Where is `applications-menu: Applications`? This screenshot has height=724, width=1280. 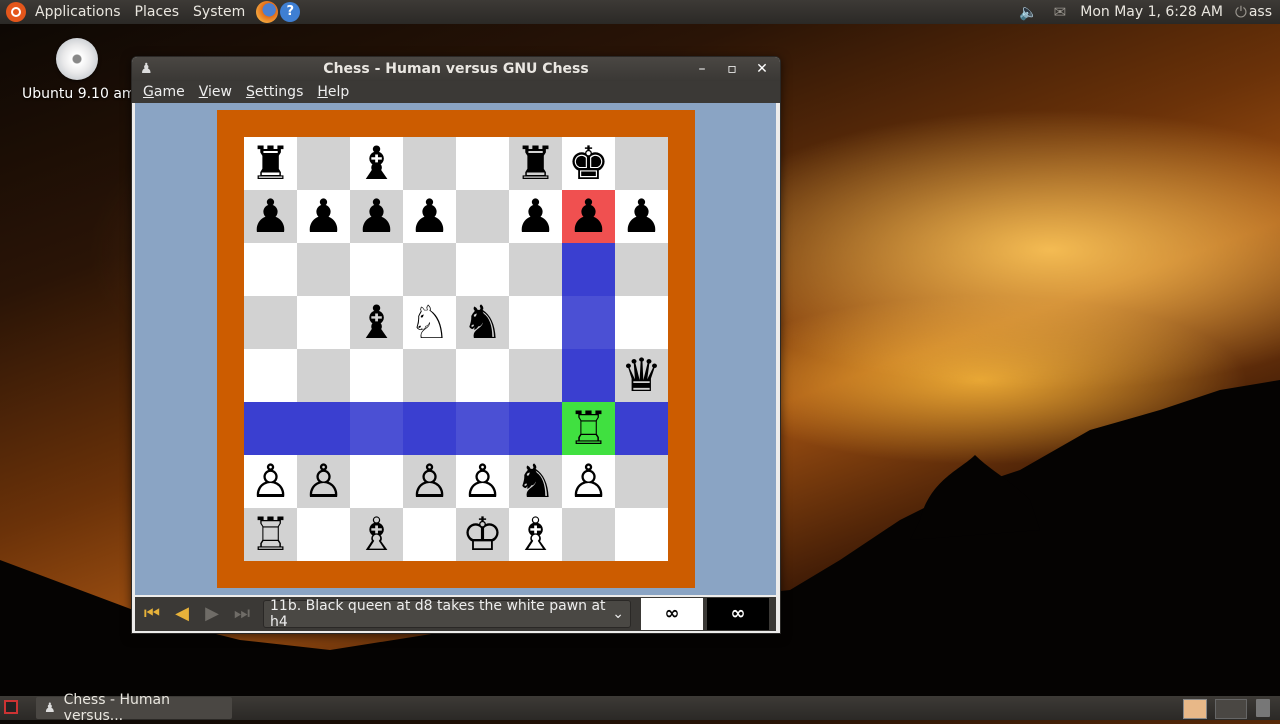 applications-menu: Applications is located at coordinates (78, 12).